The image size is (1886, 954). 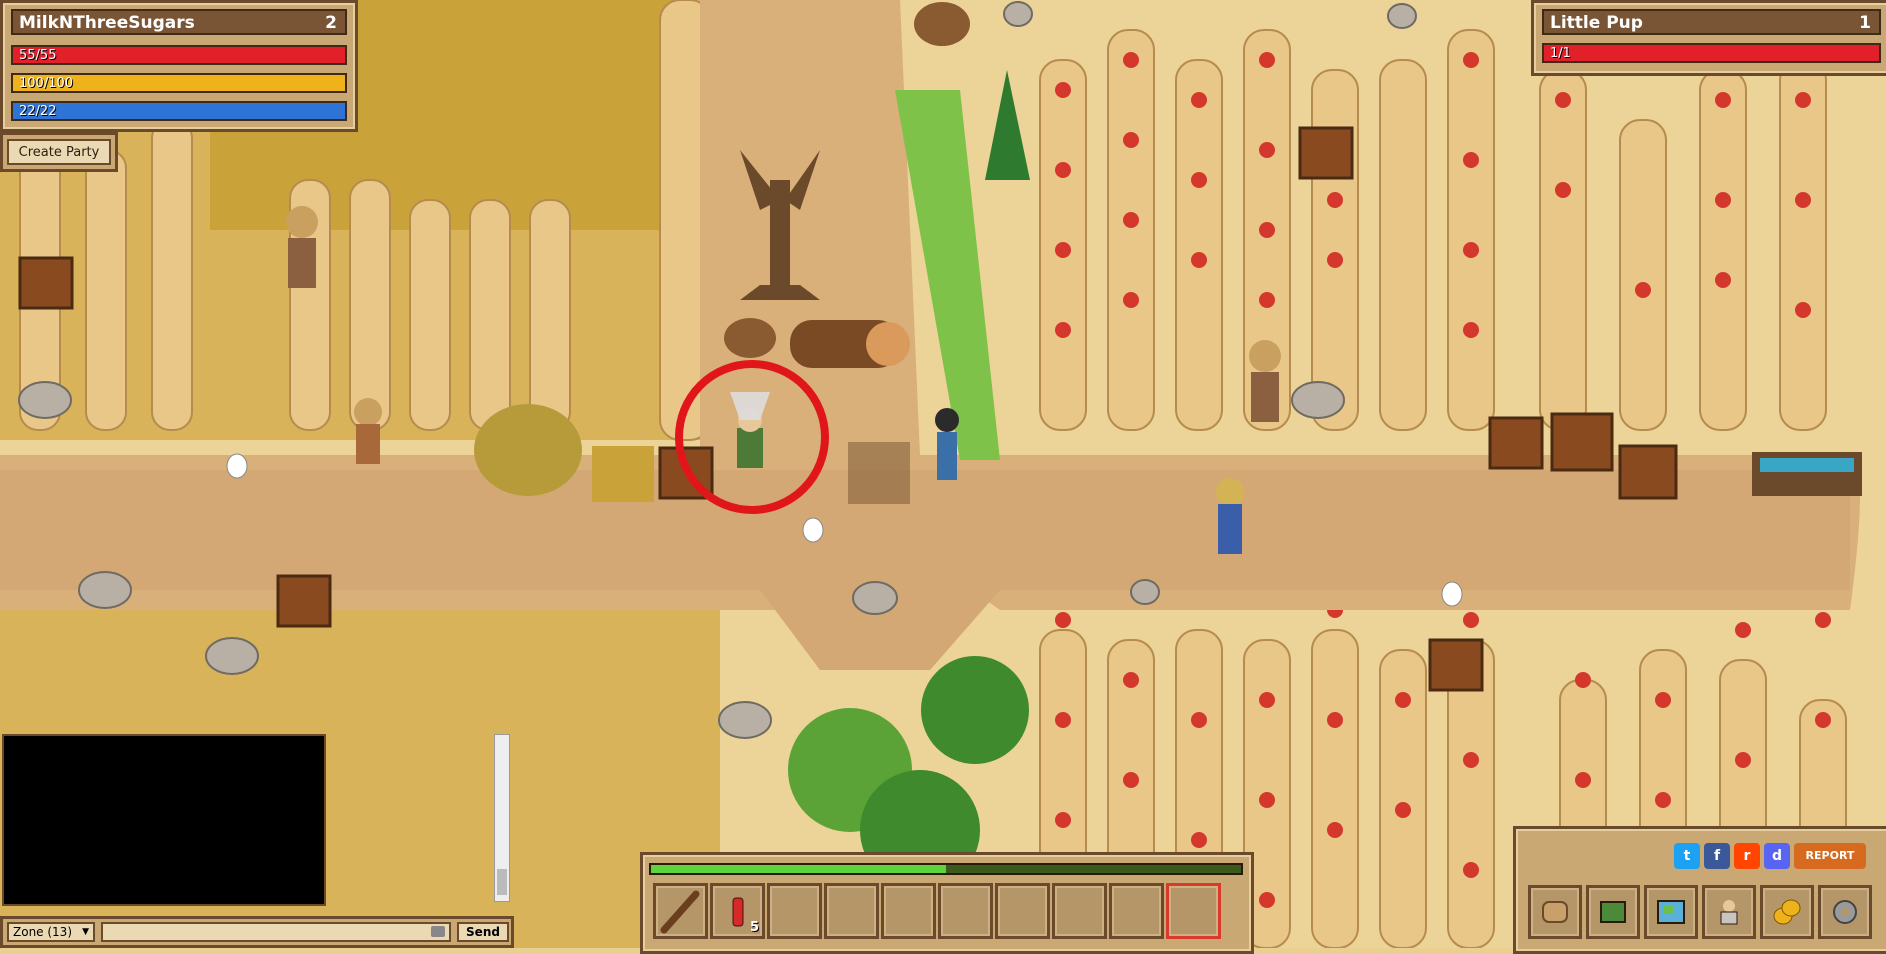 I want to click on chat-scrollbar-thumb, so click(x=502, y=882).